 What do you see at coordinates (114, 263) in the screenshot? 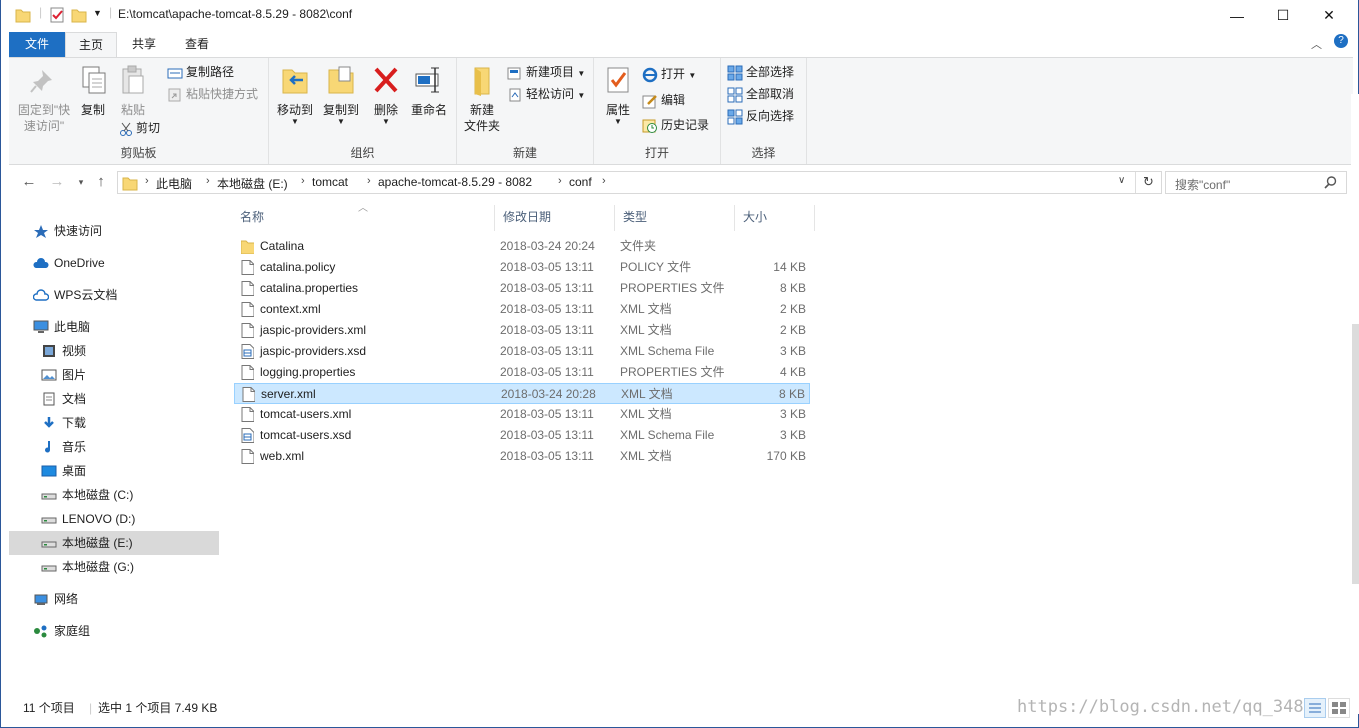
I see `nav-item-1: OneDrive` at bounding box center [114, 263].